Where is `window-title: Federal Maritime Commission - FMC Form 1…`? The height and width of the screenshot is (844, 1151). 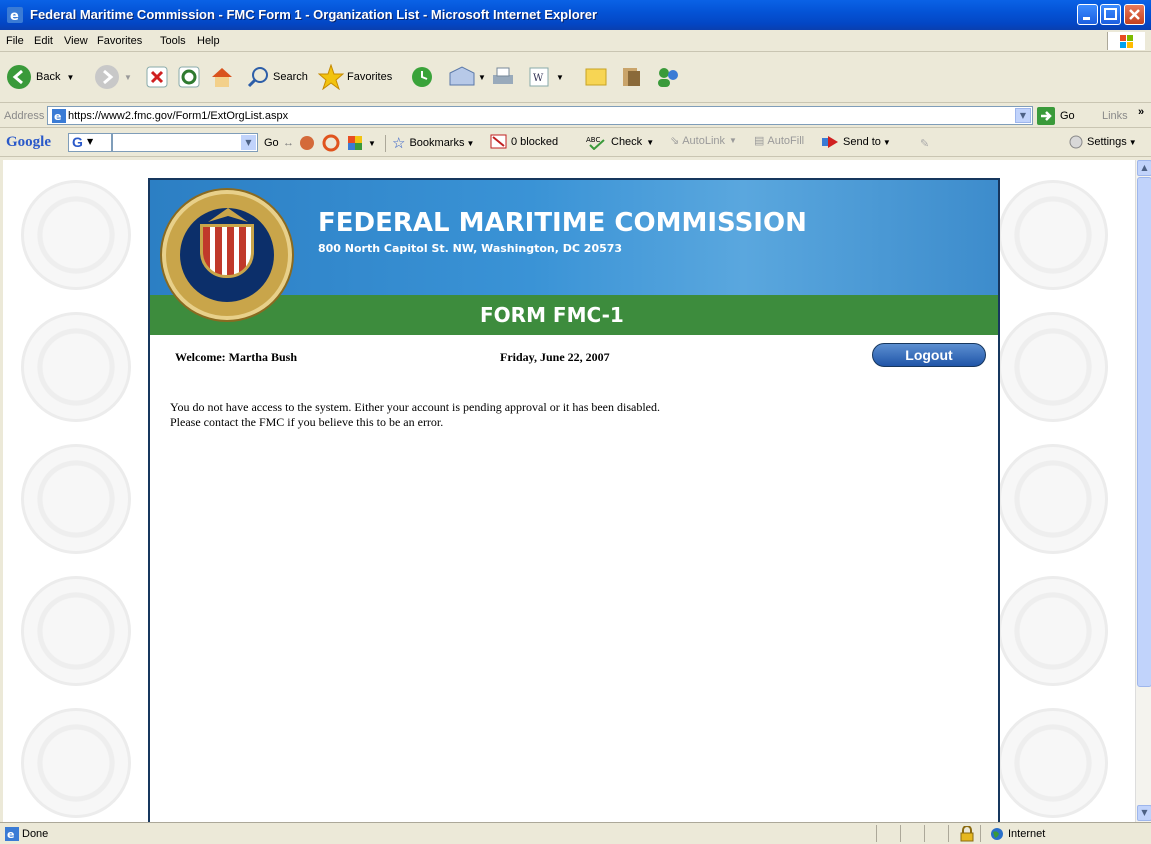
window-title: Federal Maritime Commission - FMC Form 1… is located at coordinates (314, 14).